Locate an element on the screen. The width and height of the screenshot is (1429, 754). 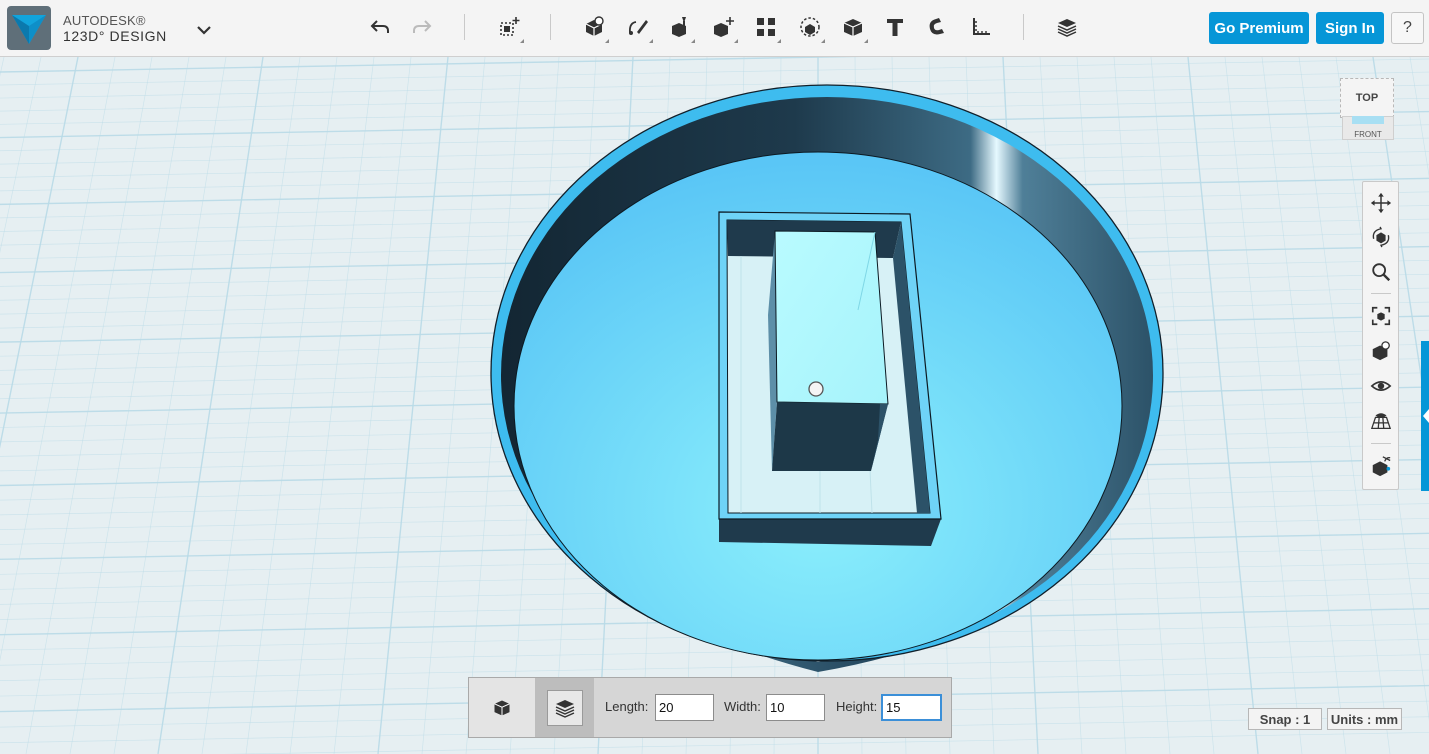
measure-button is located at coordinates (981, 27).